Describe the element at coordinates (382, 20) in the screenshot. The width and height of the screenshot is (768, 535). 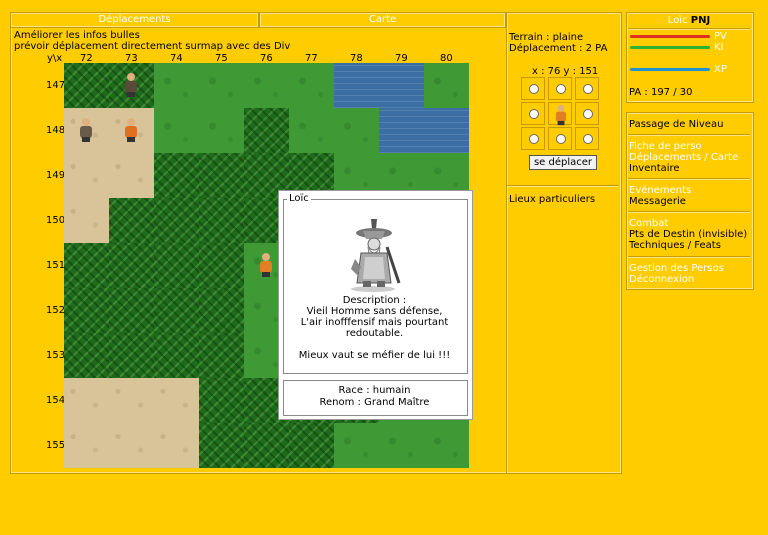
I see `tab-carte: Carte` at that location.